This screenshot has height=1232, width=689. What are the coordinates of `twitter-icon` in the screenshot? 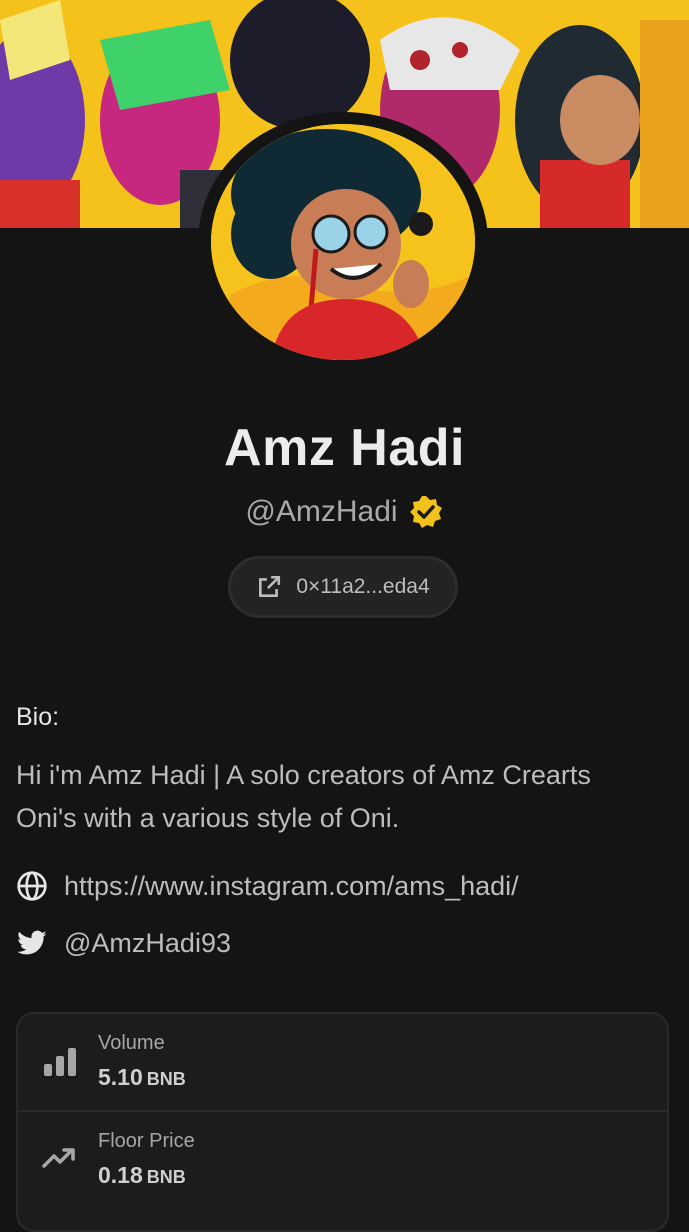 It's located at (32, 942).